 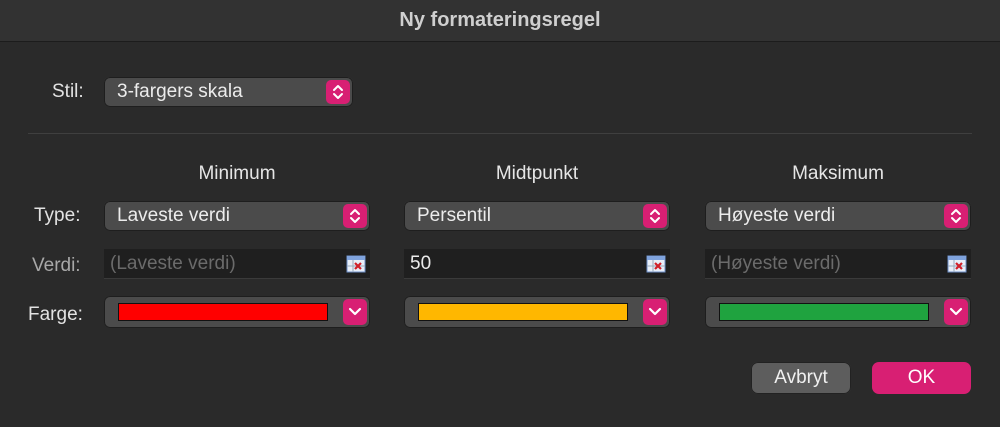 I want to click on minimum-type-value: Laveste verdi, so click(x=174, y=215).